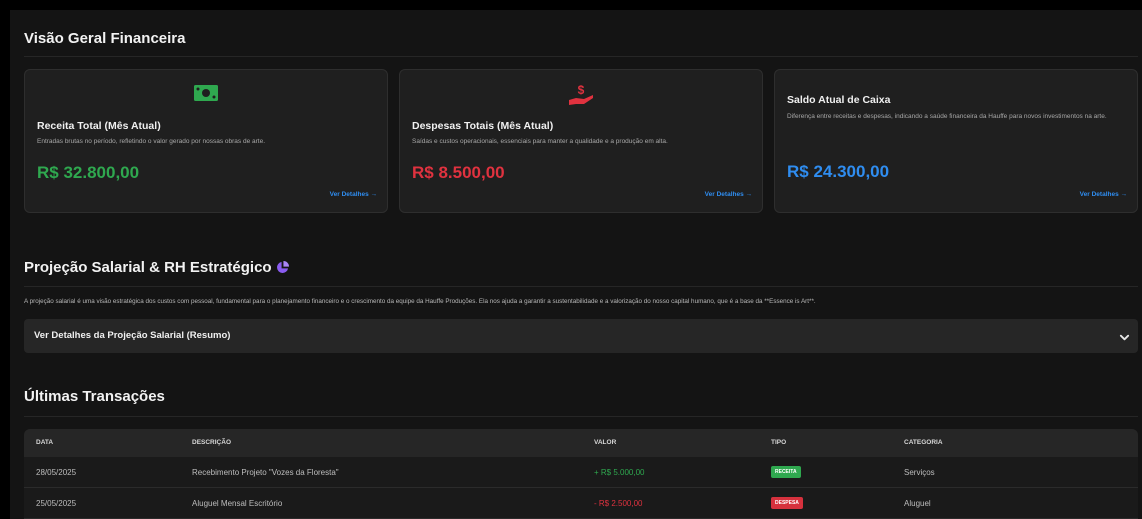  What do you see at coordinates (56, 472) in the screenshot?
I see `transaction-date: 28/05/2025` at bounding box center [56, 472].